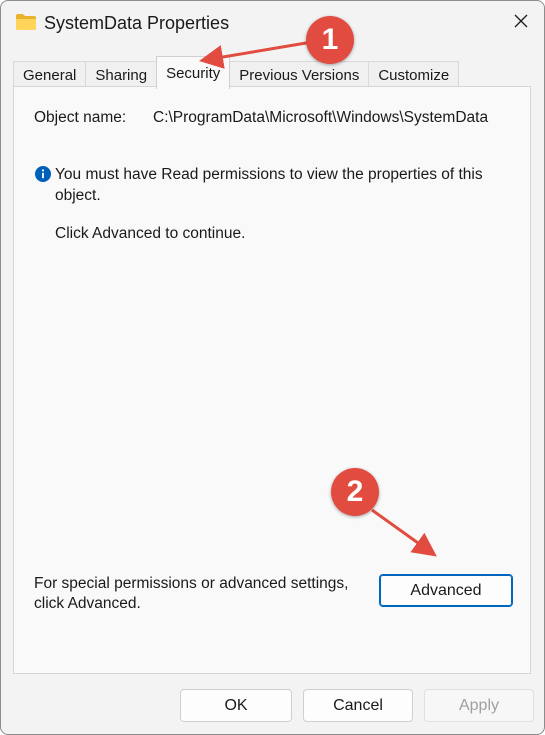  What do you see at coordinates (137, 23) in the screenshot?
I see `window-title: SystemData Properties` at bounding box center [137, 23].